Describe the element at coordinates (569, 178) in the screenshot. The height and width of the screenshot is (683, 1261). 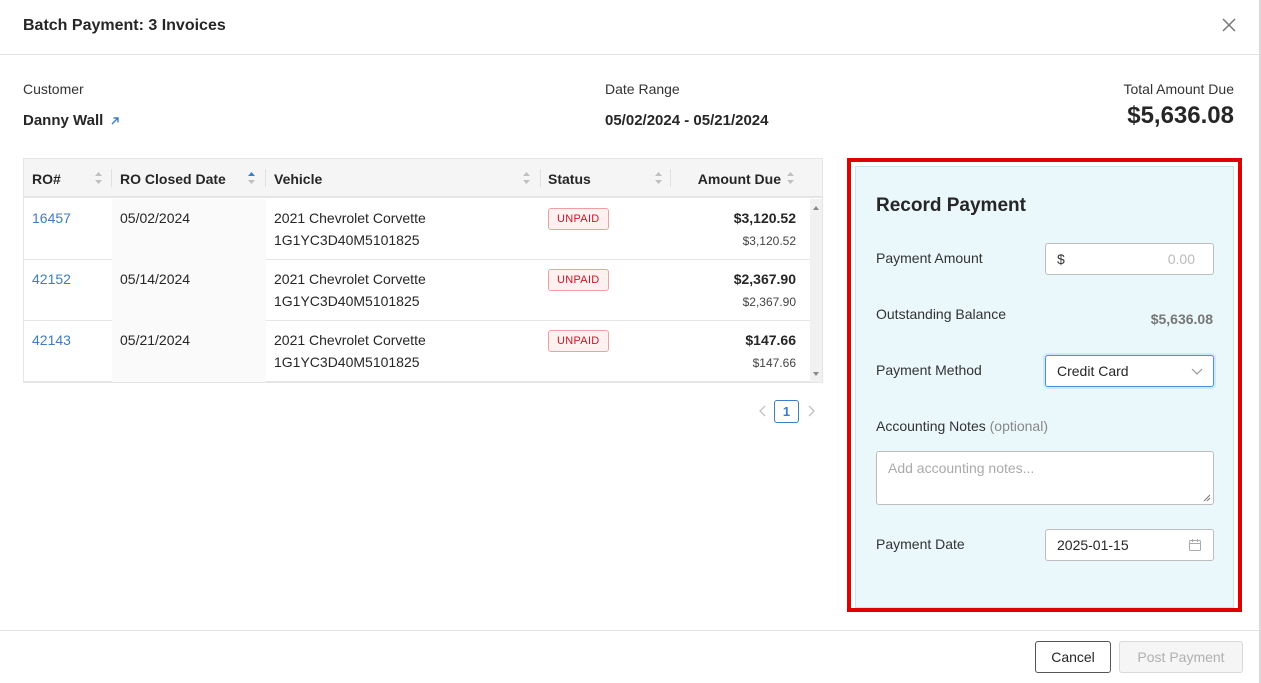
I see `column-header-status: Status` at that location.